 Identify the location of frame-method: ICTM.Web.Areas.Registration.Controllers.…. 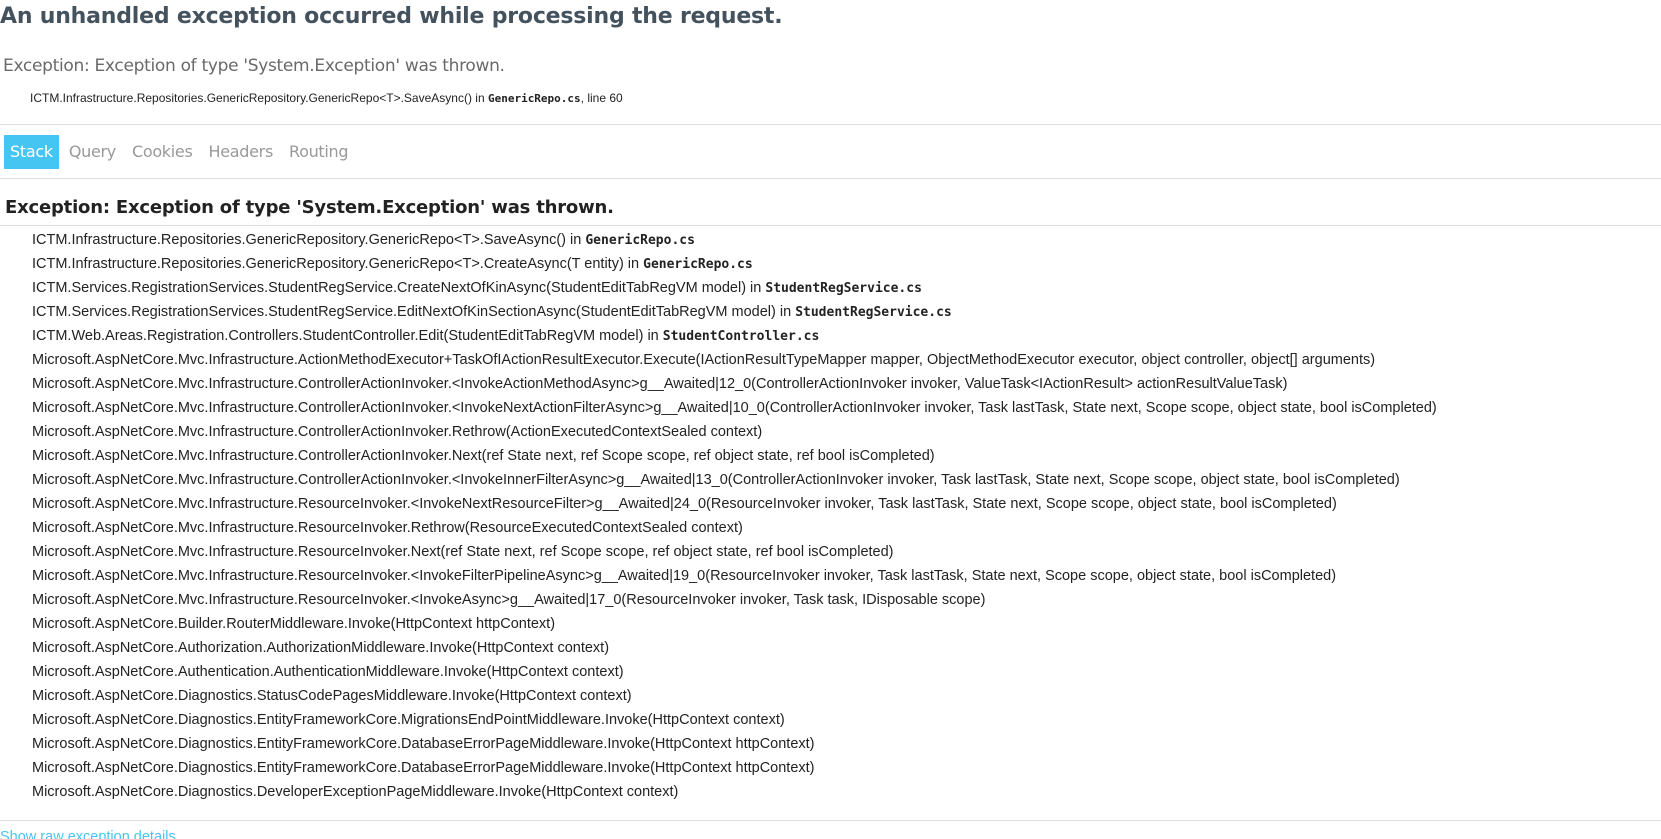
(347, 336).